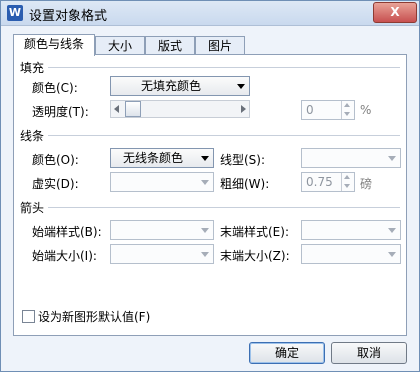 This screenshot has width=420, height=372. What do you see at coordinates (32, 136) in the screenshot?
I see `line-section-title: 线条` at bounding box center [32, 136].